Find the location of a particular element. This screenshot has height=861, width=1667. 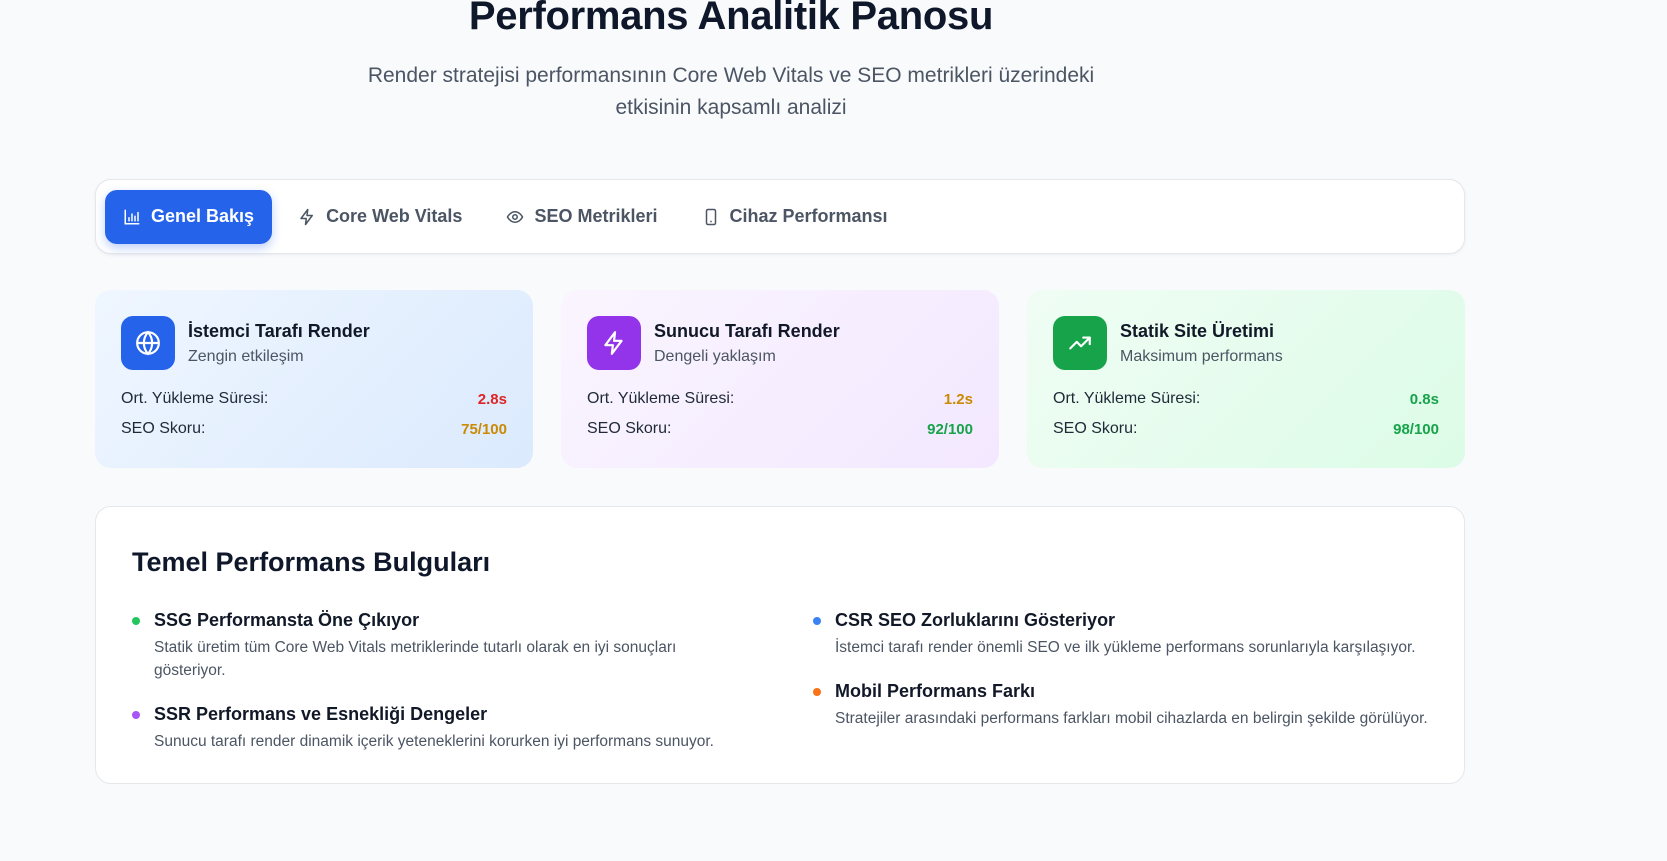

bar-chart-icon is located at coordinates (132, 216).